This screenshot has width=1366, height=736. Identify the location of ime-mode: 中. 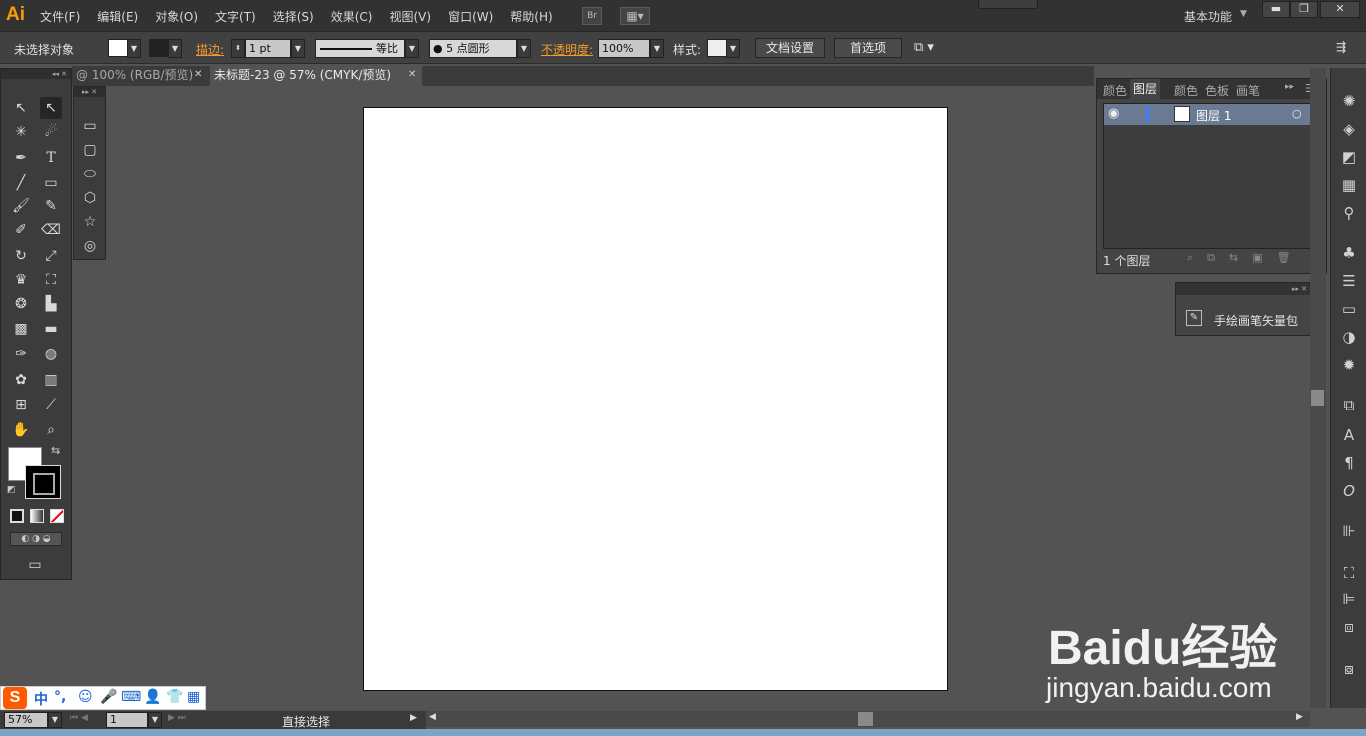
(41, 699).